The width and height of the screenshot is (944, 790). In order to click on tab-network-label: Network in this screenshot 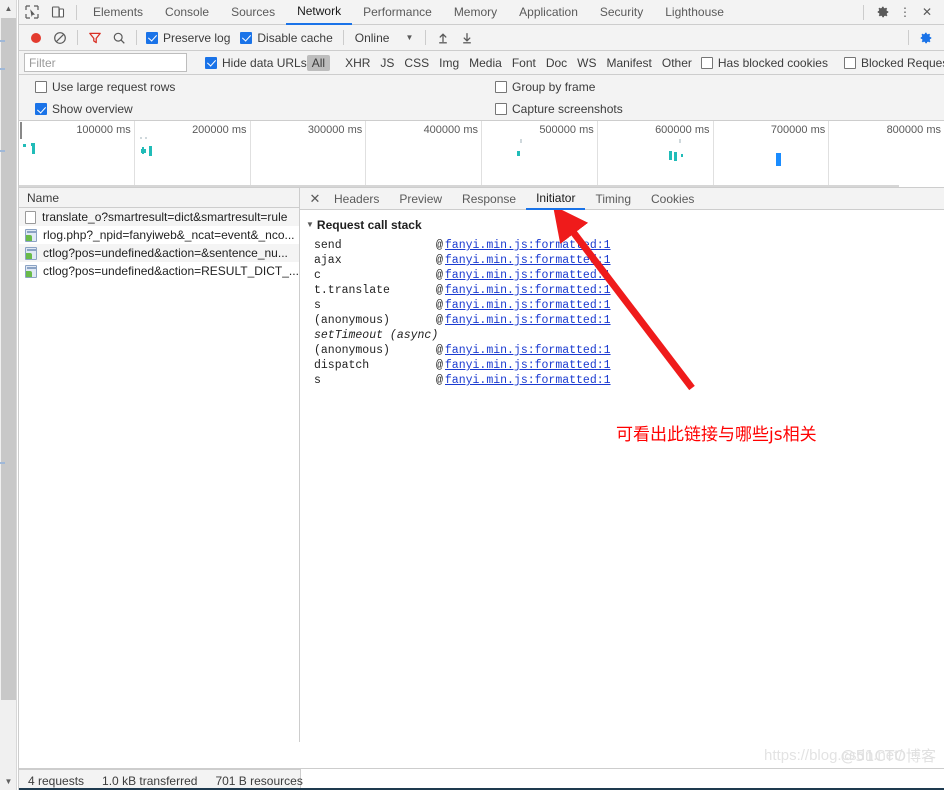, I will do `click(319, 11)`.